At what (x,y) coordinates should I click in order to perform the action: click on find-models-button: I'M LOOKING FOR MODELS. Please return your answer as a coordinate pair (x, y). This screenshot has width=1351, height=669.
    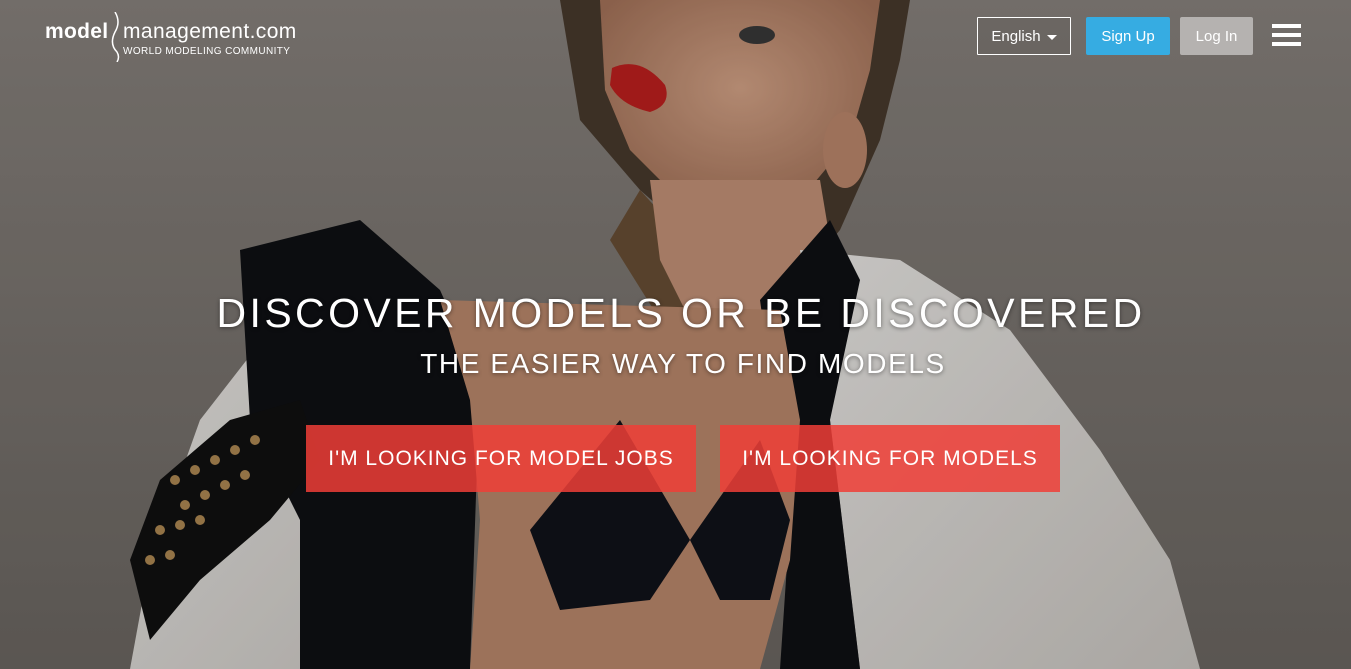
    Looking at the image, I should click on (890, 458).